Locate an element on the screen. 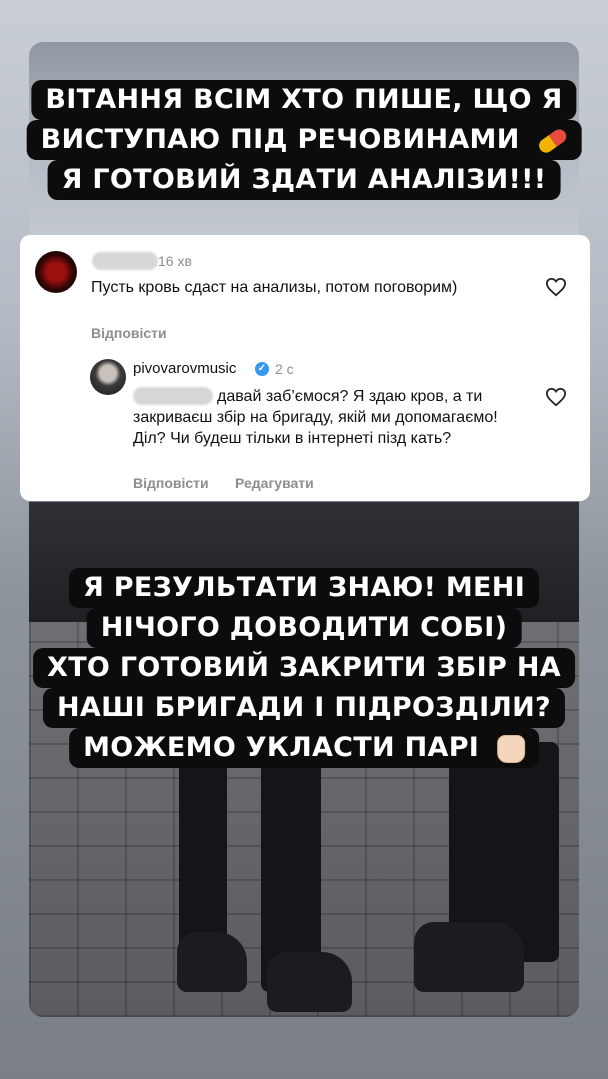 Image resolution: width=608 pixels, height=1079 pixels. caption-bottom-line-2: НІЧОГО ДОВОДИТИ СОБІ) is located at coordinates (304, 628).